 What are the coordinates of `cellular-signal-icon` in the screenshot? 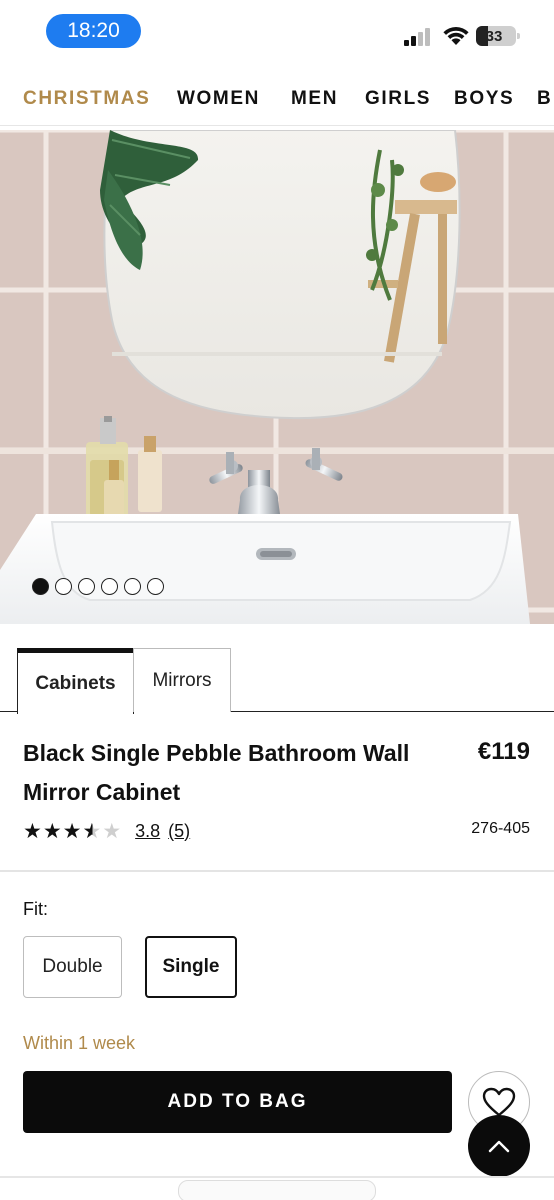 It's located at (419, 37).